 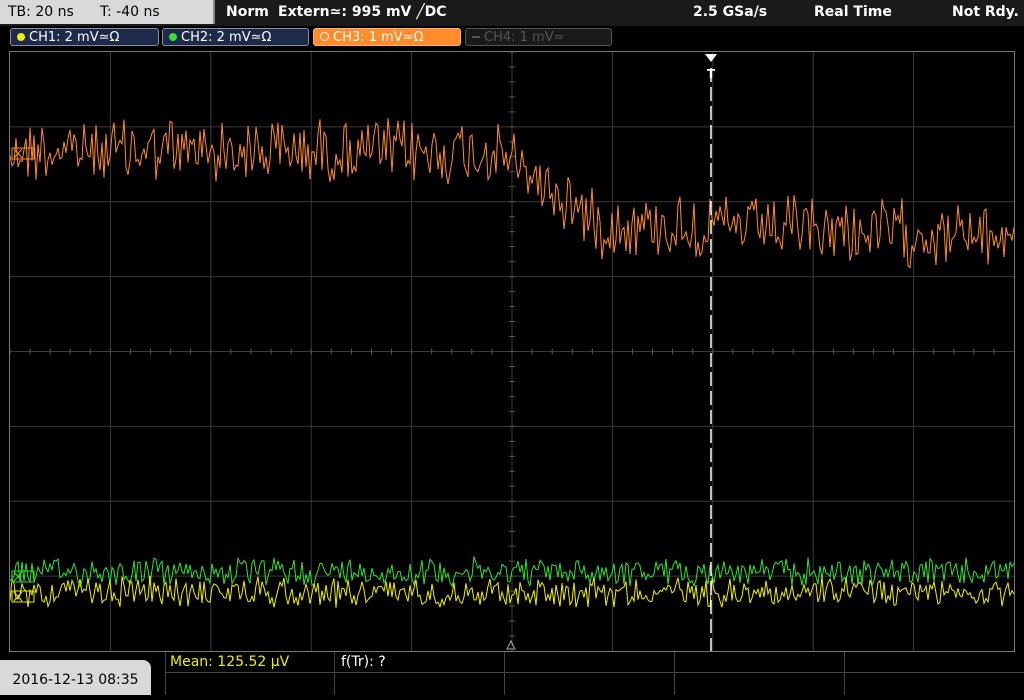 What do you see at coordinates (853, 12) in the screenshot?
I see `acquisition-mode: Real Time` at bounding box center [853, 12].